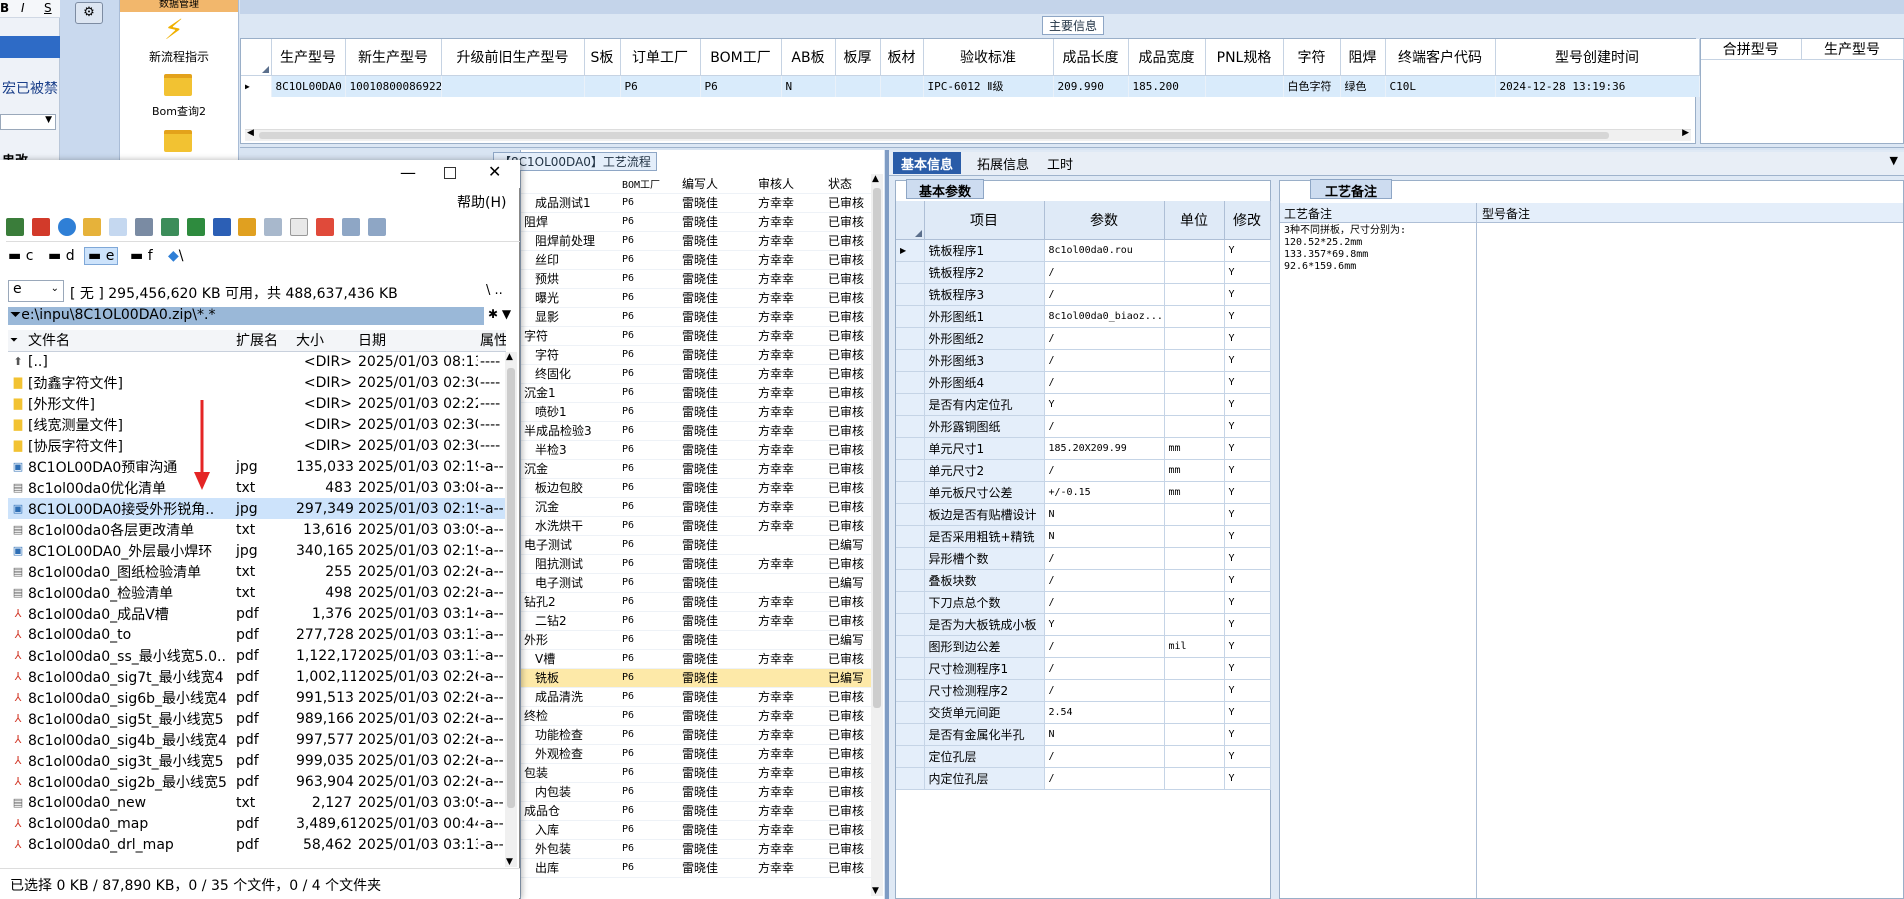 This screenshot has width=1904, height=899. I want to click on cell: 209.990, so click(1091, 86).